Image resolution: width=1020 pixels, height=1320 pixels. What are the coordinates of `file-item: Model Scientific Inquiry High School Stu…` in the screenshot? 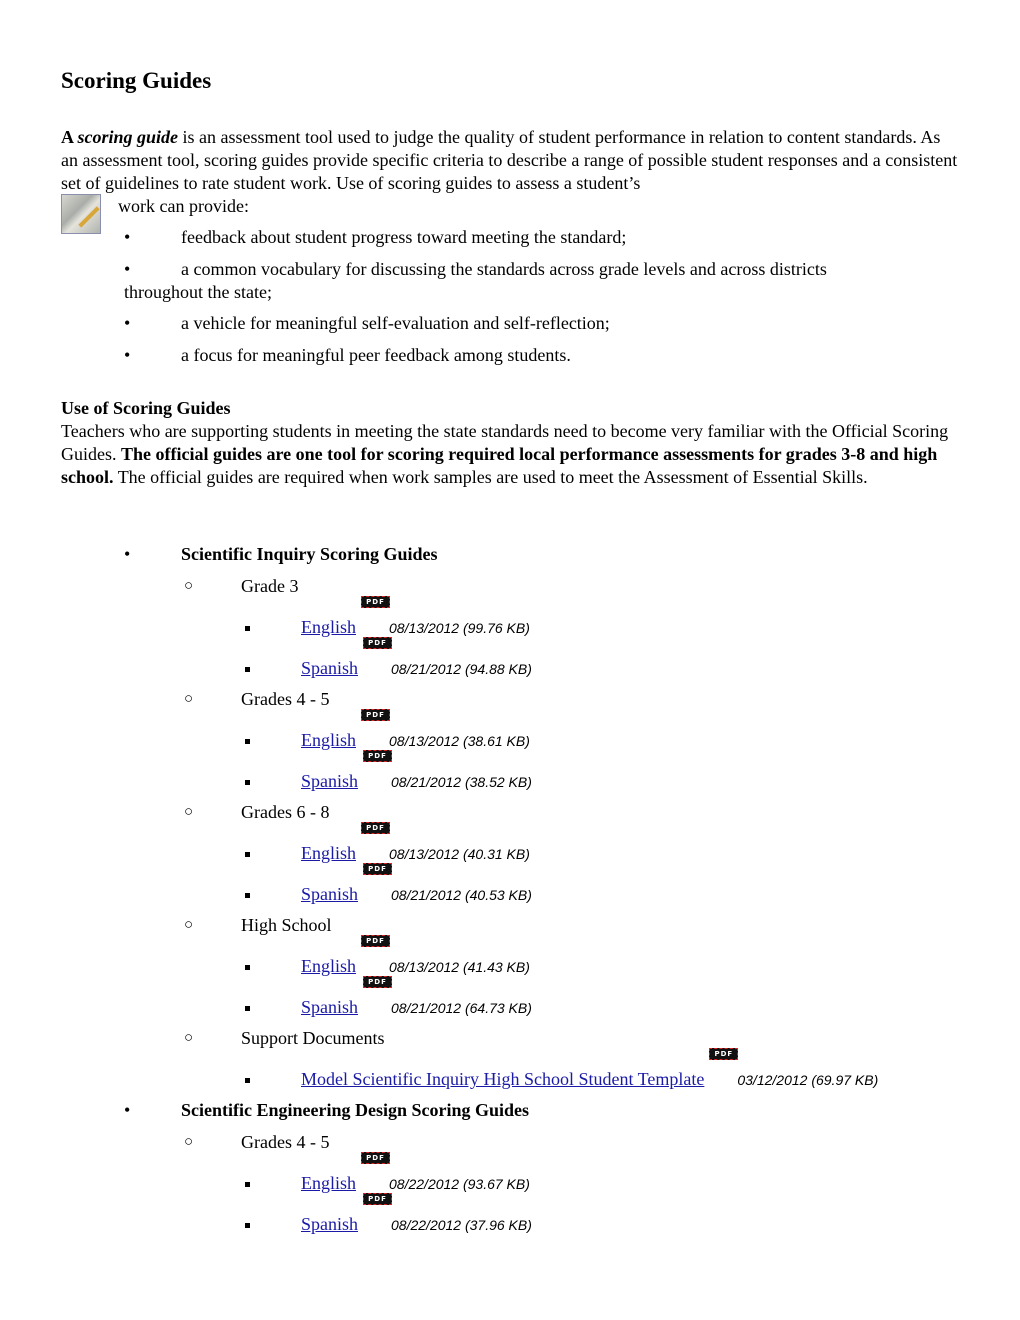 It's located at (562, 1069).